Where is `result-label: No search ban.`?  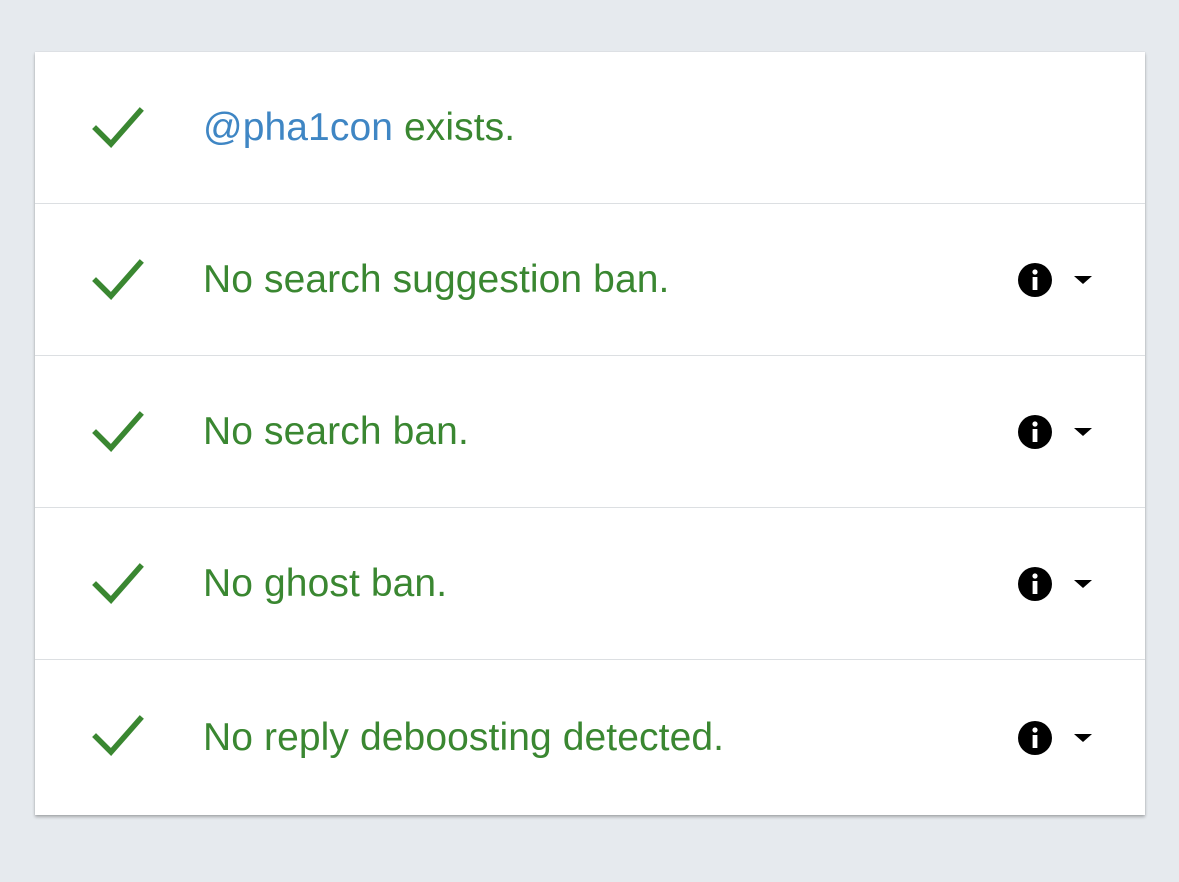 result-label: No search ban. is located at coordinates (336, 431).